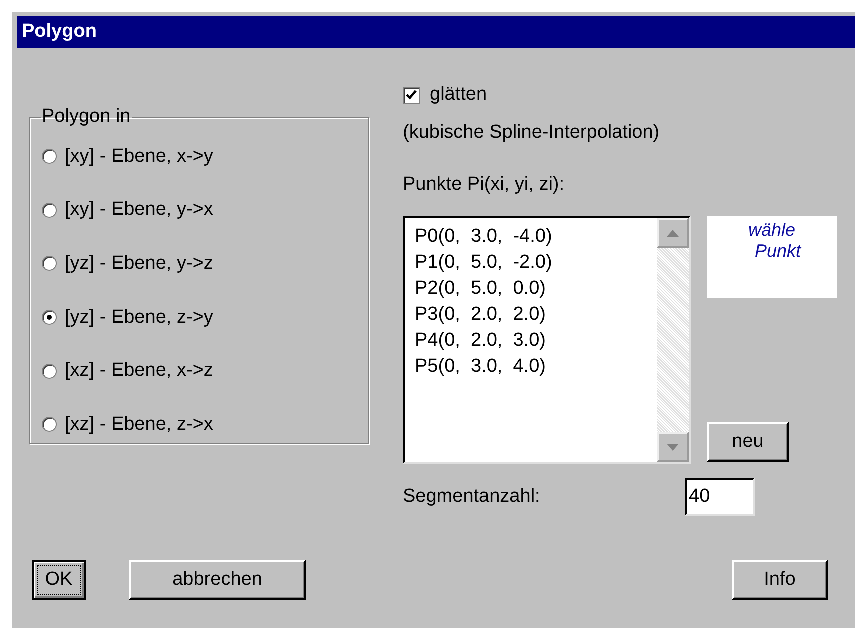 Image resolution: width=855 pixels, height=628 pixels. I want to click on note-text: (kubische Spline-Interpolation), so click(532, 133).